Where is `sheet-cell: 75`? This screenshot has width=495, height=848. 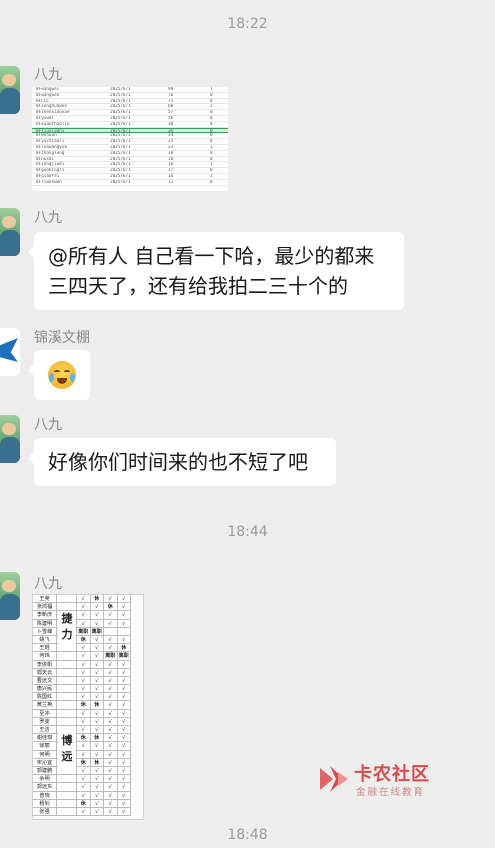
sheet-cell: 75 is located at coordinates (171, 101).